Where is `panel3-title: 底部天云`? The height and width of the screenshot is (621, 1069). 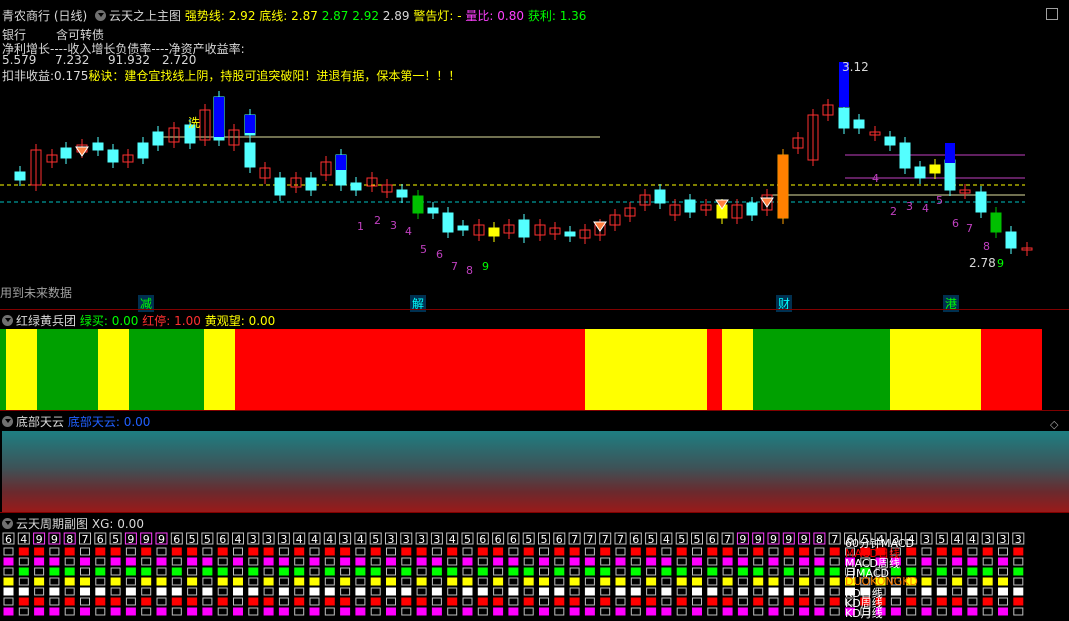 panel3-title: 底部天云 is located at coordinates (40, 422).